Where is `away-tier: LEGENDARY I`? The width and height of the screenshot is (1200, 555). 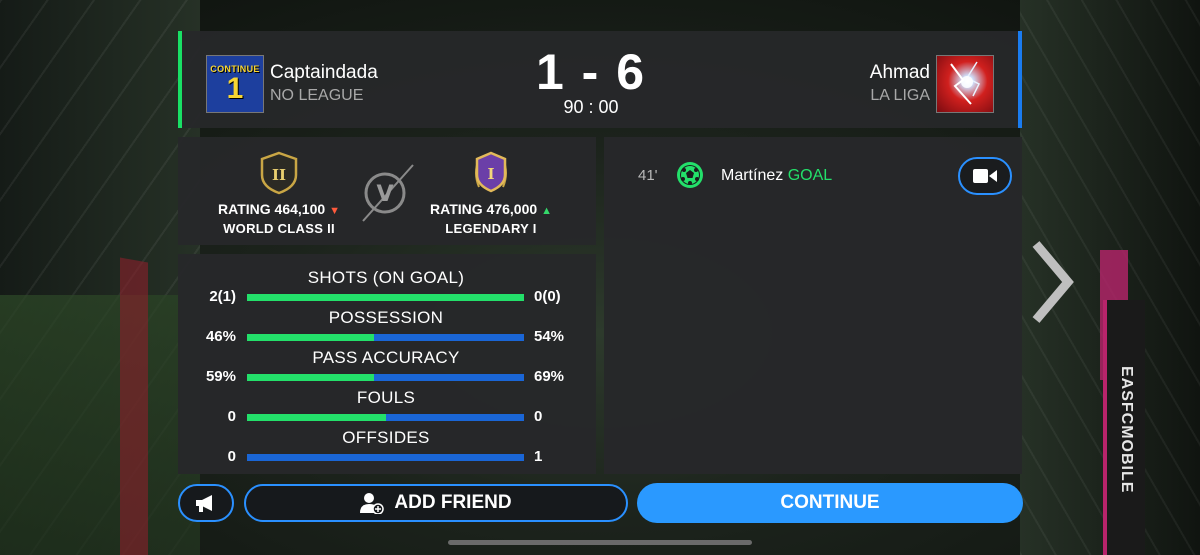 away-tier: LEGENDARY I is located at coordinates (491, 228).